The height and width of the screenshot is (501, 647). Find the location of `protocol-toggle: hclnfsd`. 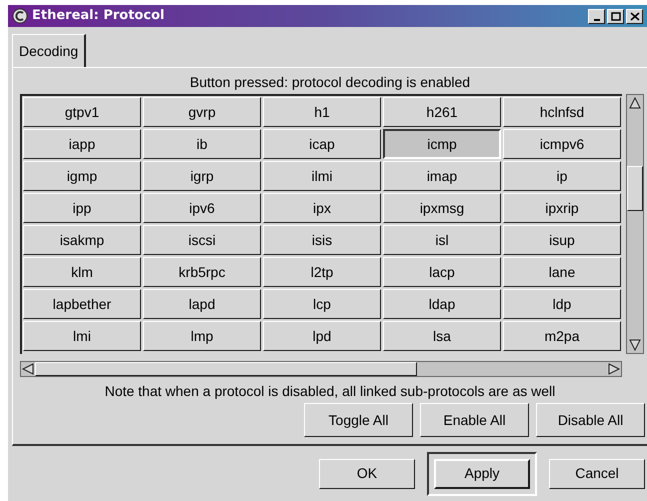

protocol-toggle: hclnfsd is located at coordinates (562, 112).